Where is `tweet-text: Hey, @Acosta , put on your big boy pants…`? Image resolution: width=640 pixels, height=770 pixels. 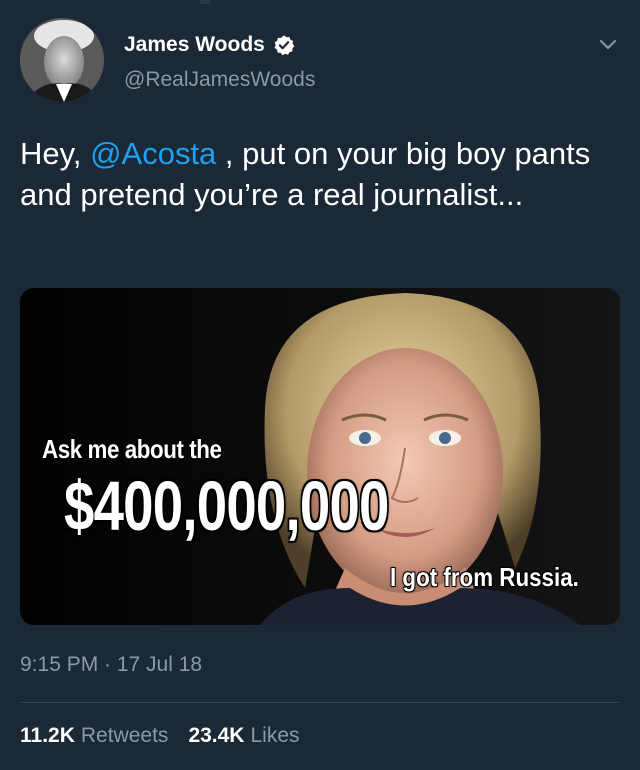
tweet-text: Hey, @Acosta , put on your big boy pants… is located at coordinates (320, 174).